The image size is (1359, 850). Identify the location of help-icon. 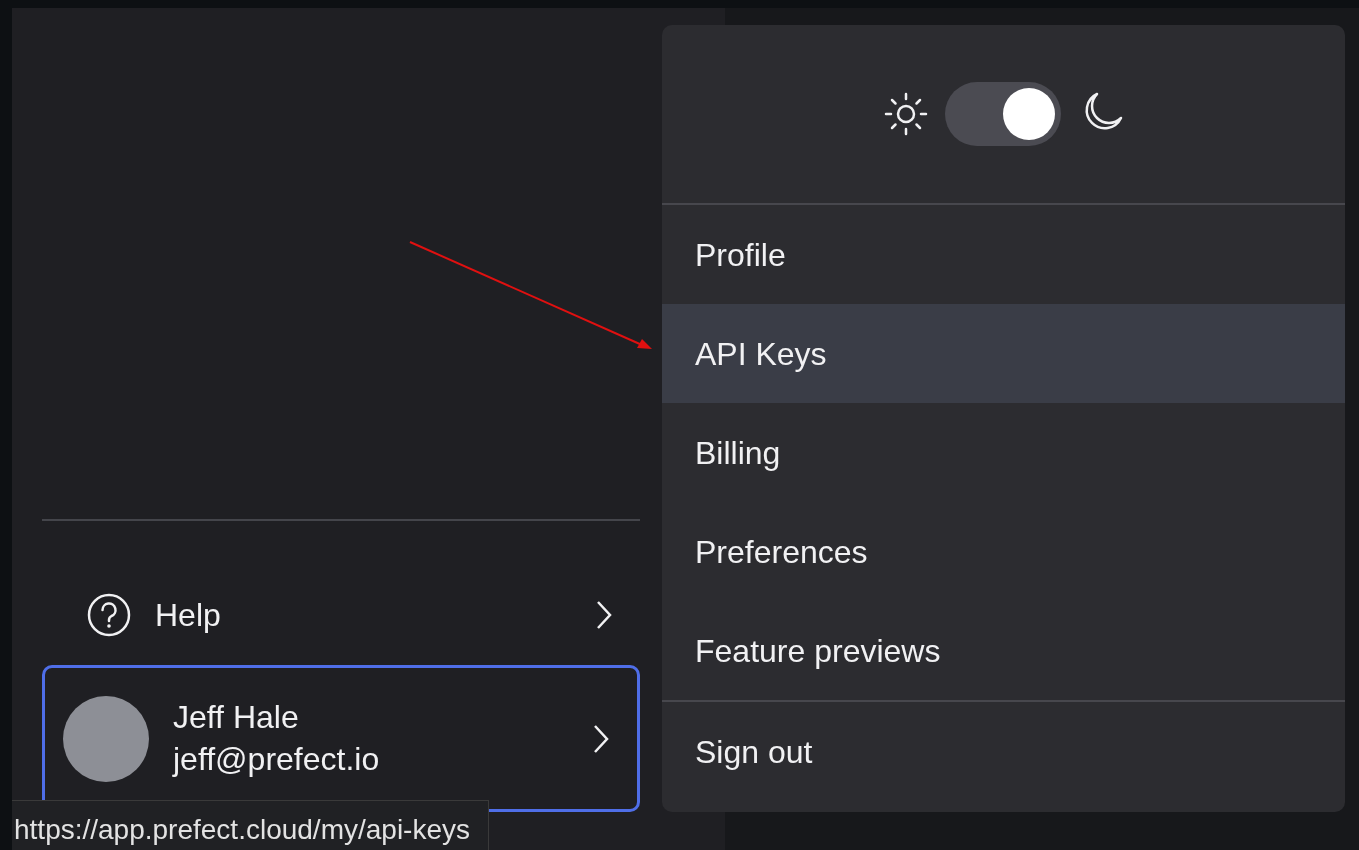
(109, 615).